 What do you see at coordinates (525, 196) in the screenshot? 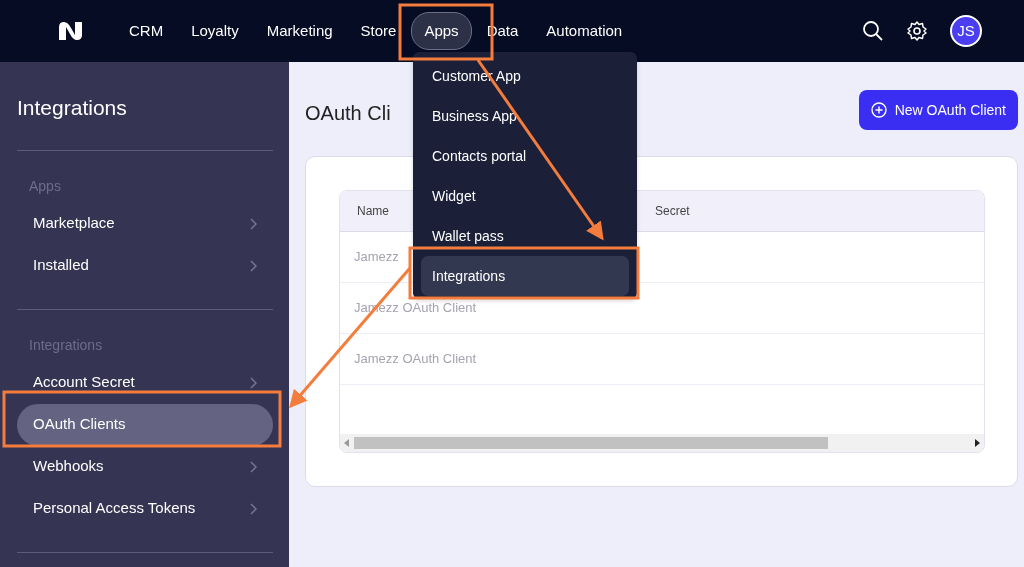
I see `menu-item: Widget` at bounding box center [525, 196].